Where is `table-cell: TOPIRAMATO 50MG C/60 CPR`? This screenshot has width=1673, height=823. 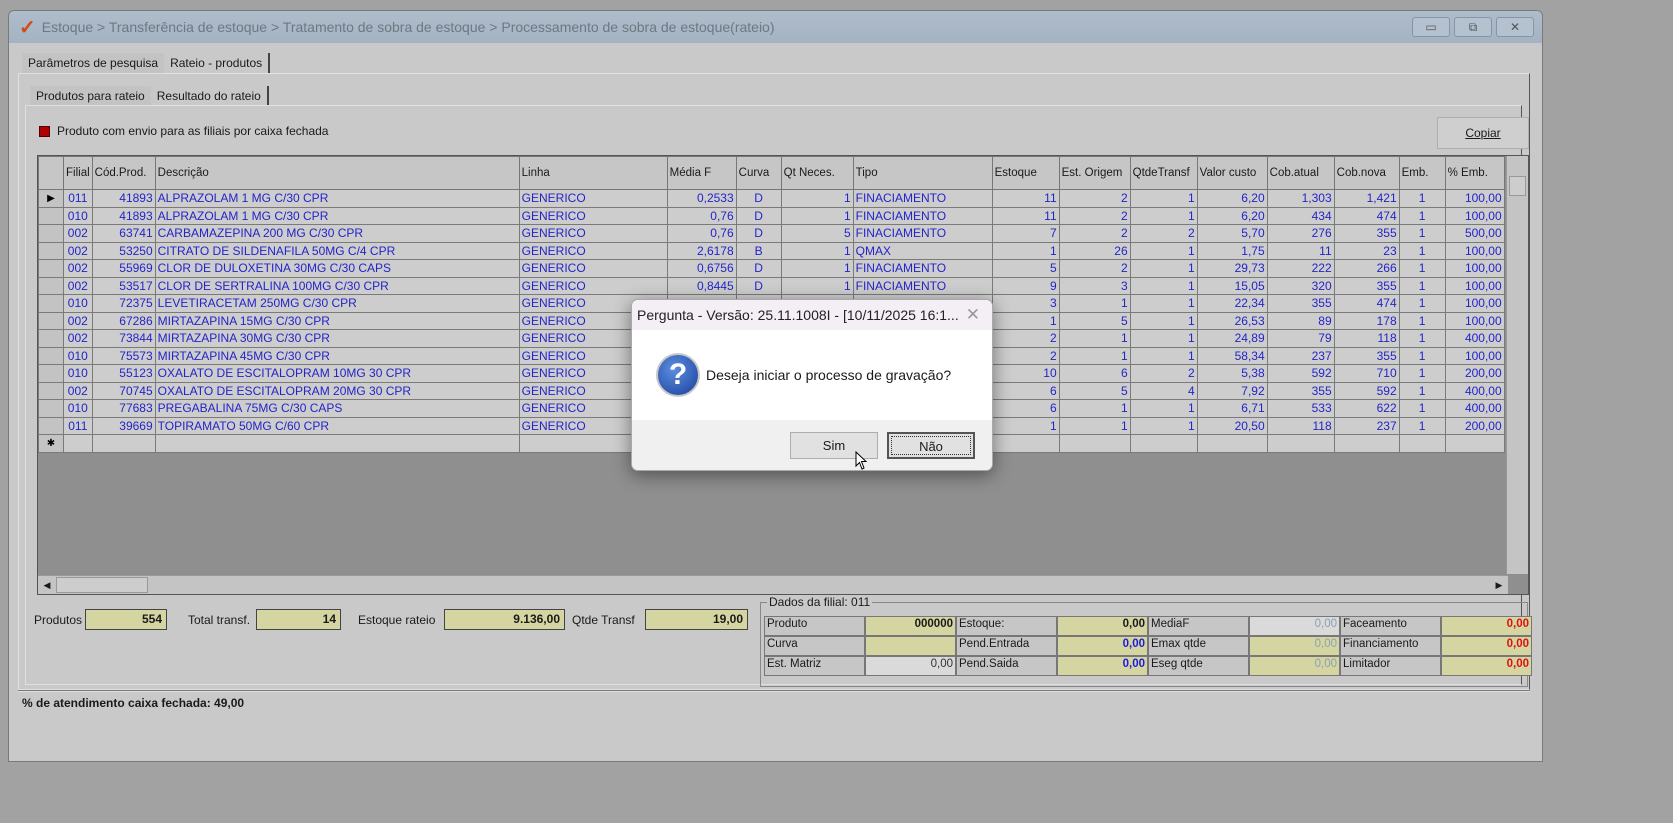 table-cell: TOPIRAMATO 50MG C/60 CPR is located at coordinates (337, 425).